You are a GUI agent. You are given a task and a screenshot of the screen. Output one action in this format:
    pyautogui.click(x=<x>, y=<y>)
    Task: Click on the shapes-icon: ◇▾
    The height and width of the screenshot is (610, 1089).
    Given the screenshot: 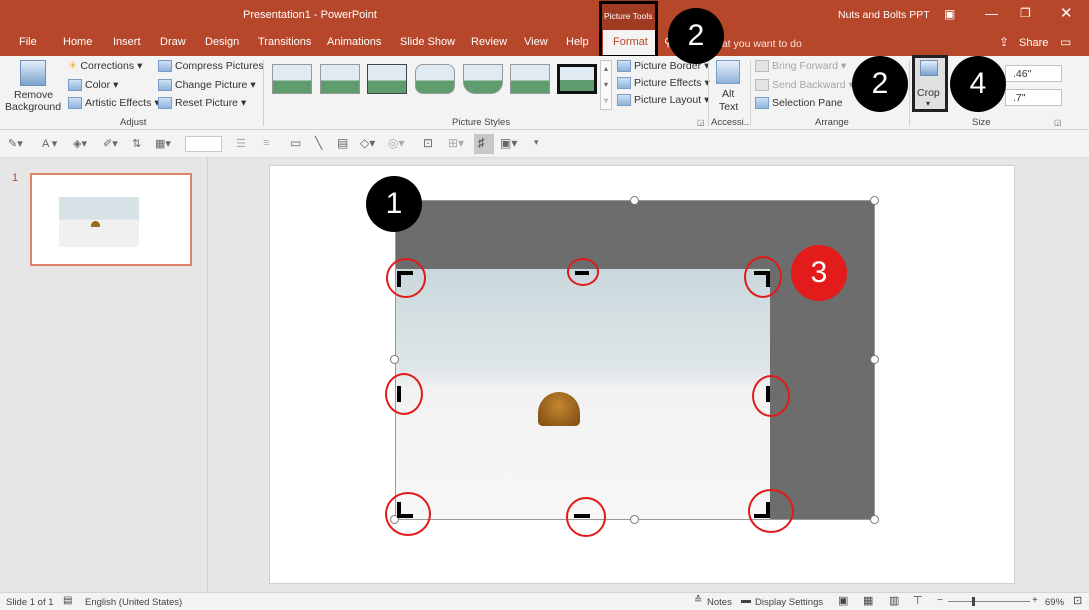 What is the action you would take?
    pyautogui.click(x=367, y=143)
    